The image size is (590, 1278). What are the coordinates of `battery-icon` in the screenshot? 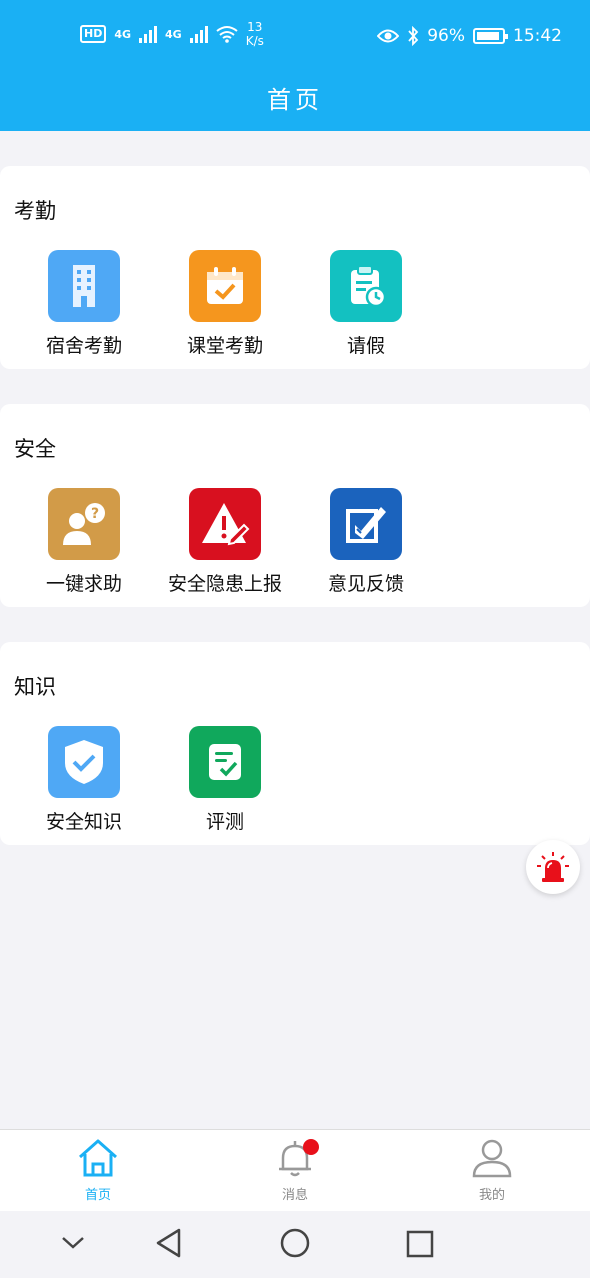 It's located at (490, 36).